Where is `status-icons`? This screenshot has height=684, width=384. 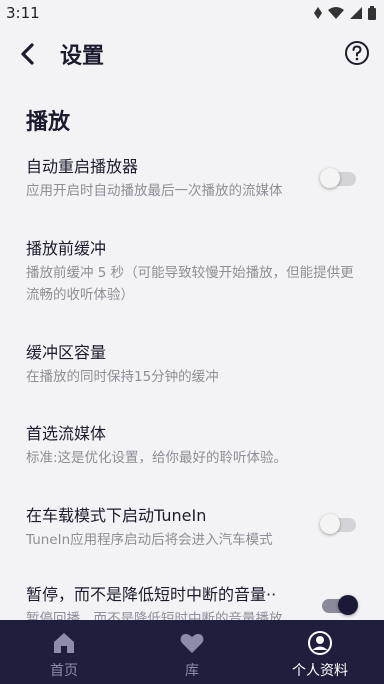 status-icons is located at coordinates (345, 13).